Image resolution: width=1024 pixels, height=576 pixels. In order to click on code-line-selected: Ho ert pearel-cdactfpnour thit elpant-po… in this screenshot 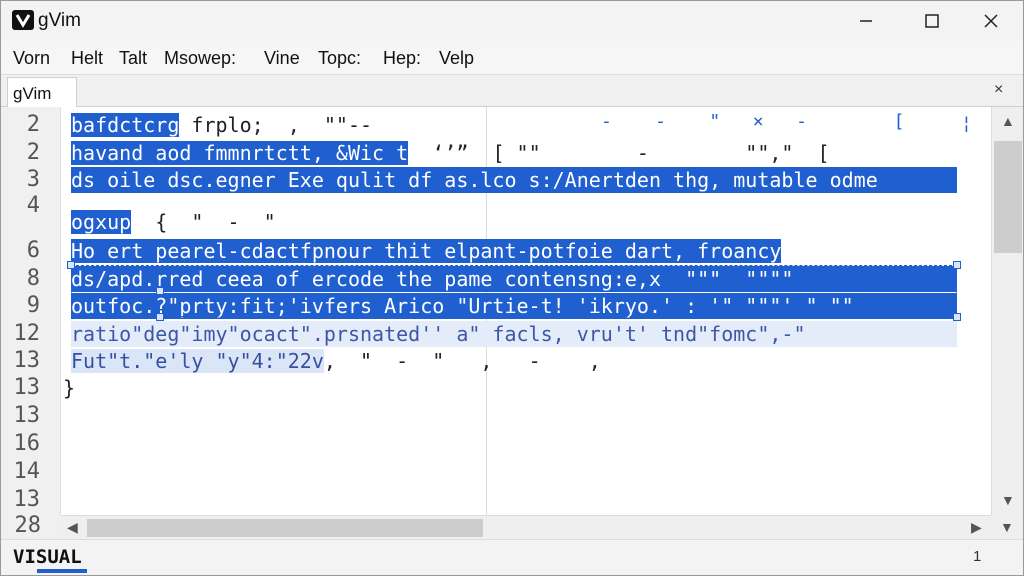, I will do `click(514, 251)`.